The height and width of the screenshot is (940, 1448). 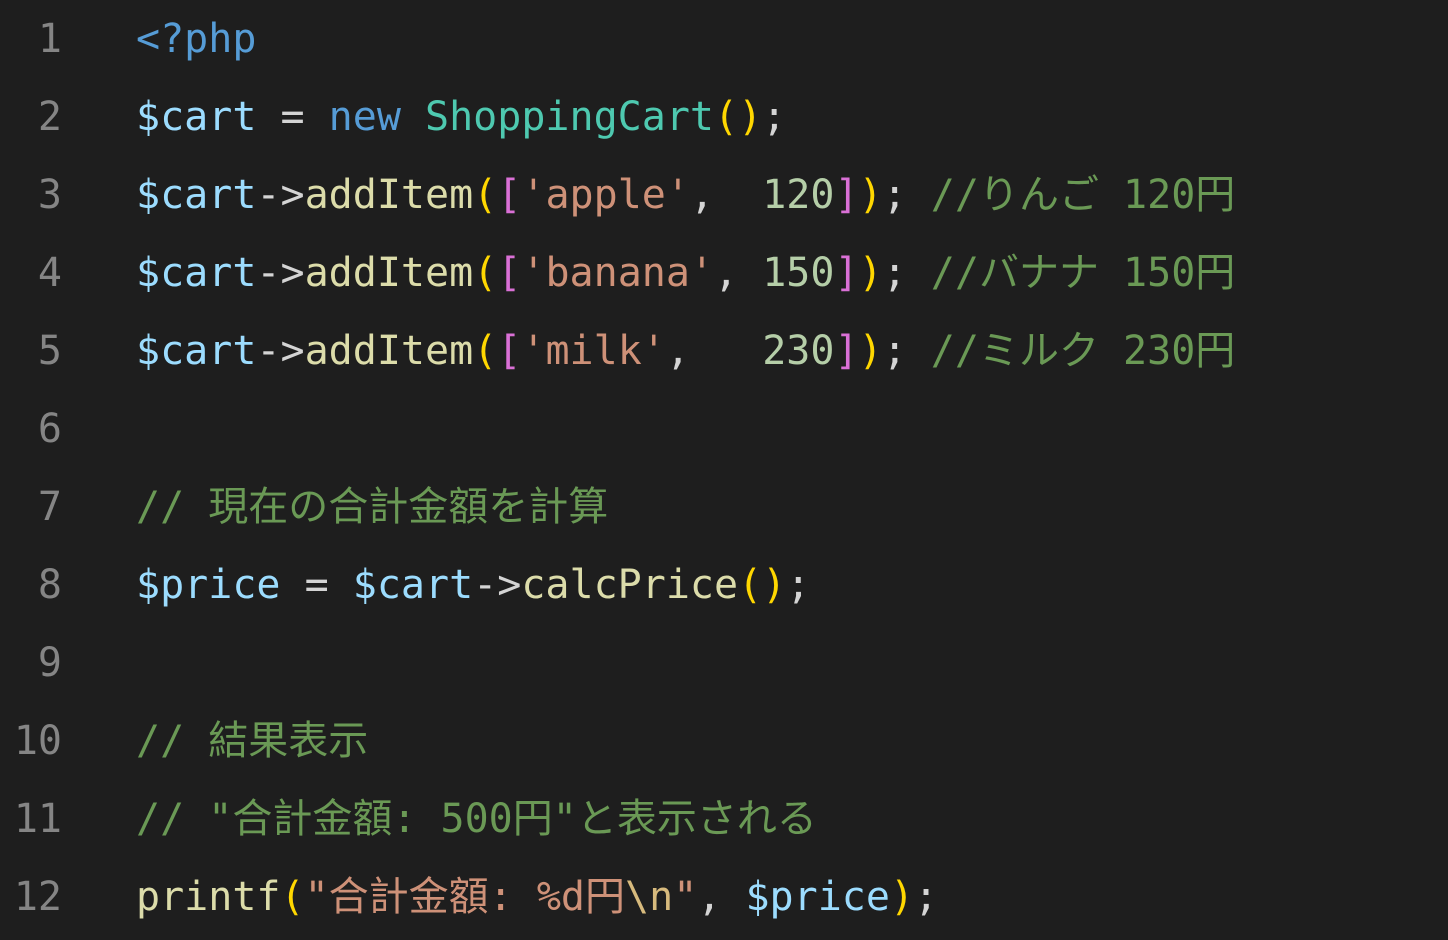 I want to click on code-token-string: "合計金額: %d円, so click(x=465, y=897).